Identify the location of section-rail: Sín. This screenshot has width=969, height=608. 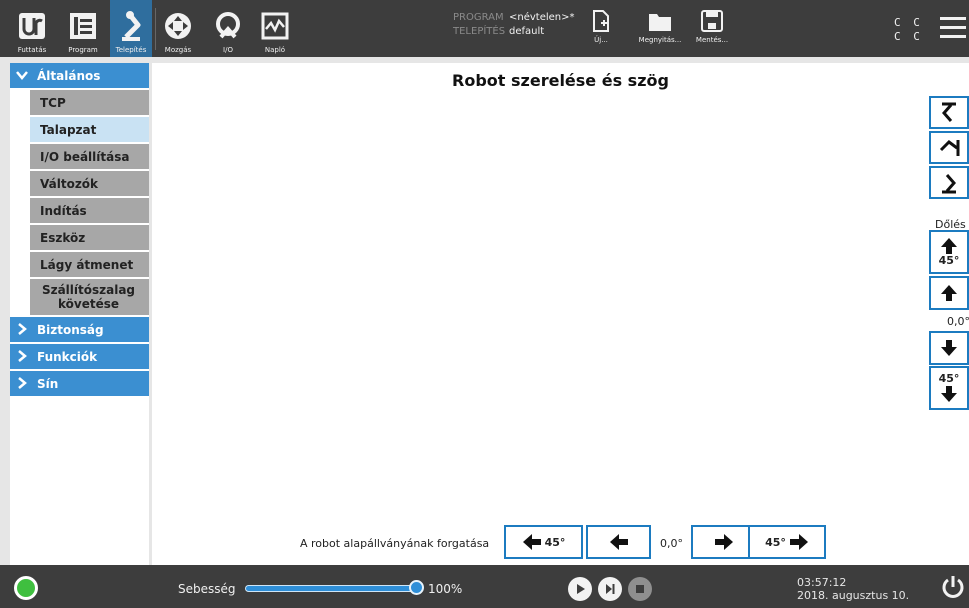
(79, 383).